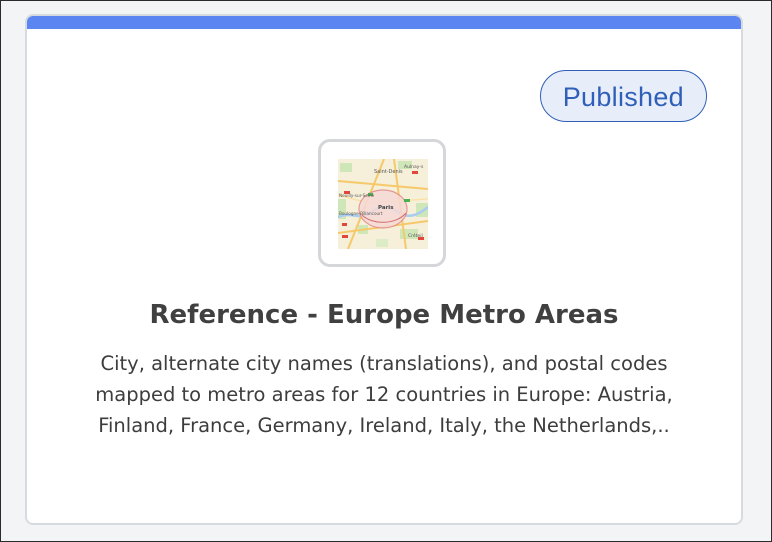  Describe the element at coordinates (384, 22) in the screenshot. I see `card-accent-bar` at that location.